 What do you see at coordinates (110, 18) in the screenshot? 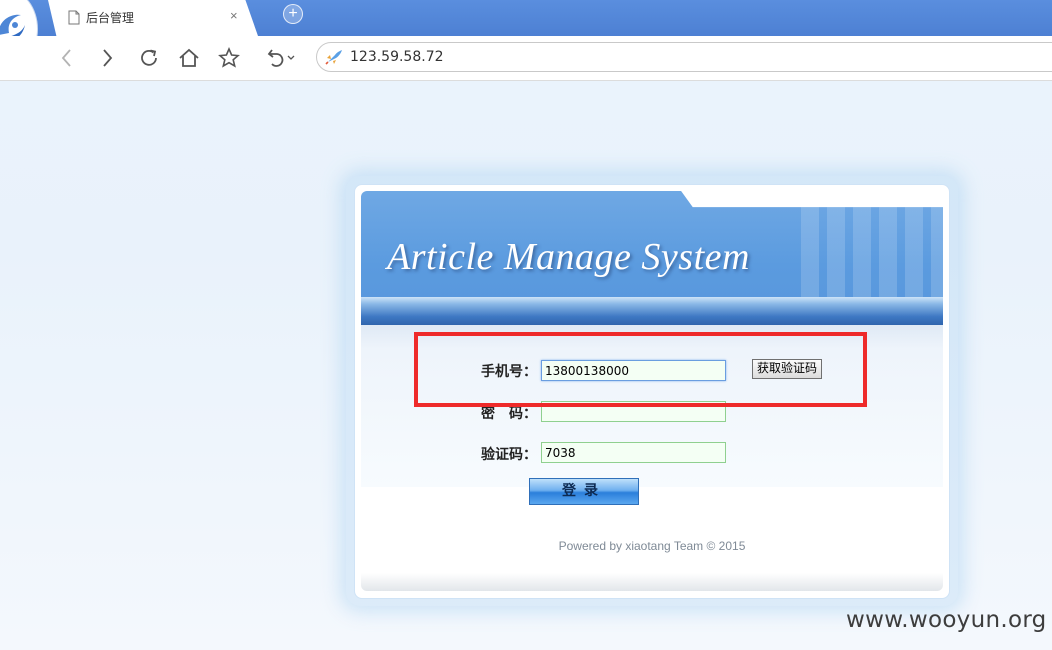
I see `tab-title: 后台管理` at bounding box center [110, 18].